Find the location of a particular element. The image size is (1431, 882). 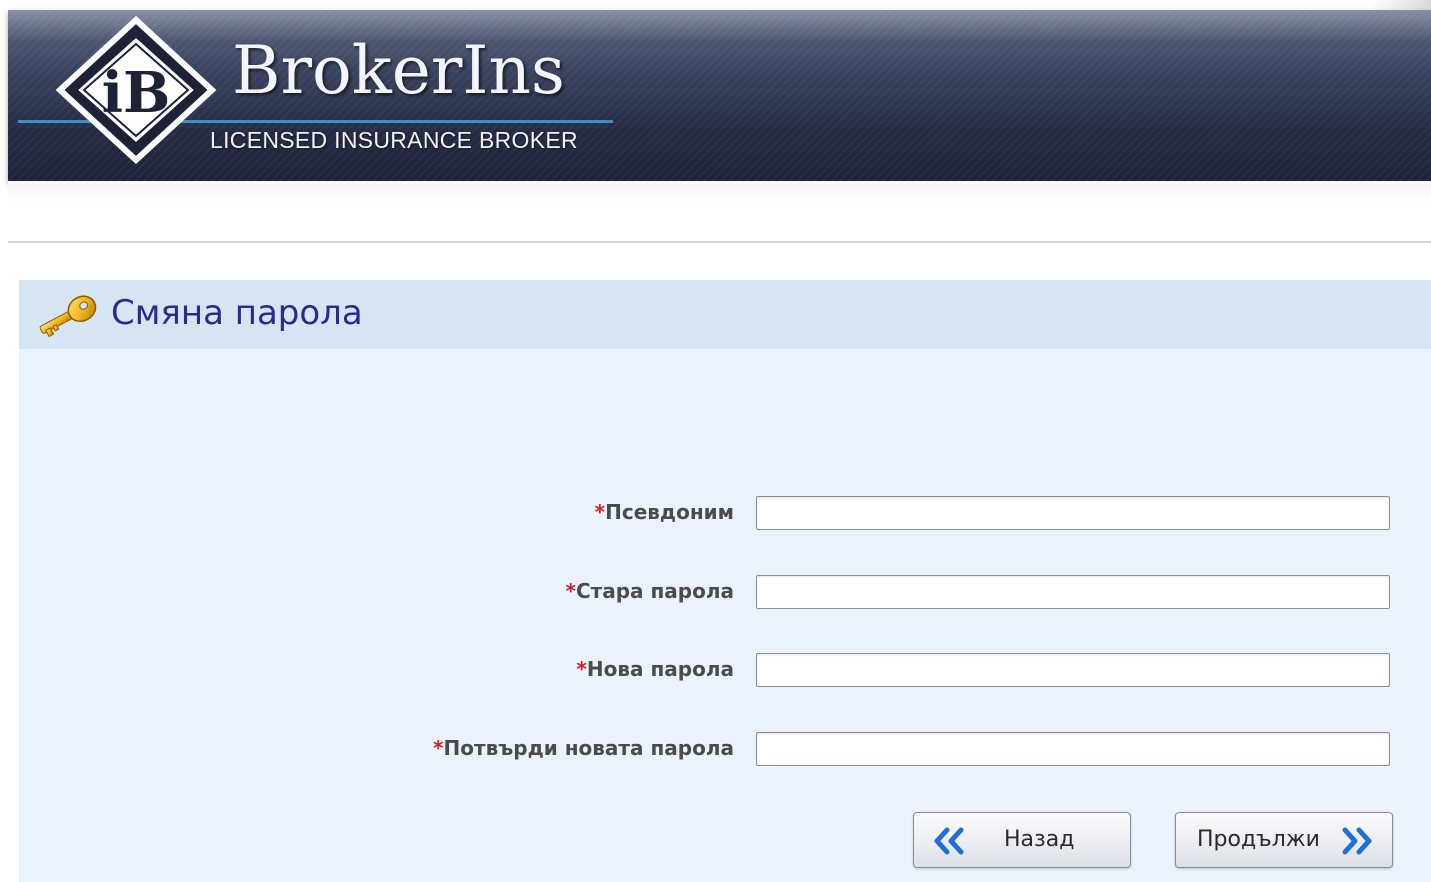

form-row-new-password: *Нова парола is located at coordinates (725, 672).